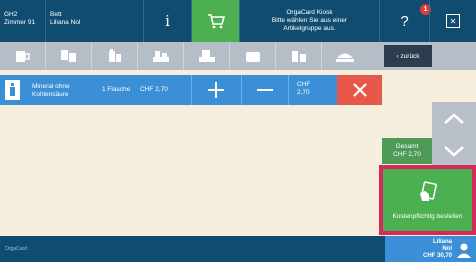 This screenshot has width=476, height=262. I want to click on bottle-icon, so click(12, 90).